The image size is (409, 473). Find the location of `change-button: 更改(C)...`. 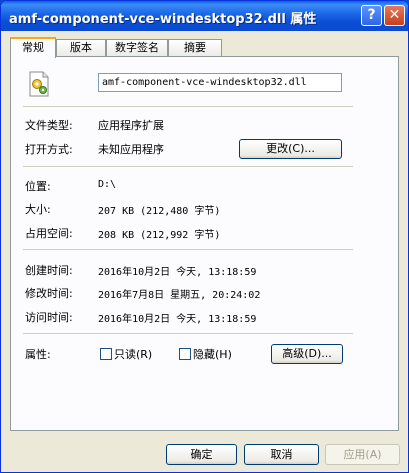

change-button: 更改(C)... is located at coordinates (290, 149).